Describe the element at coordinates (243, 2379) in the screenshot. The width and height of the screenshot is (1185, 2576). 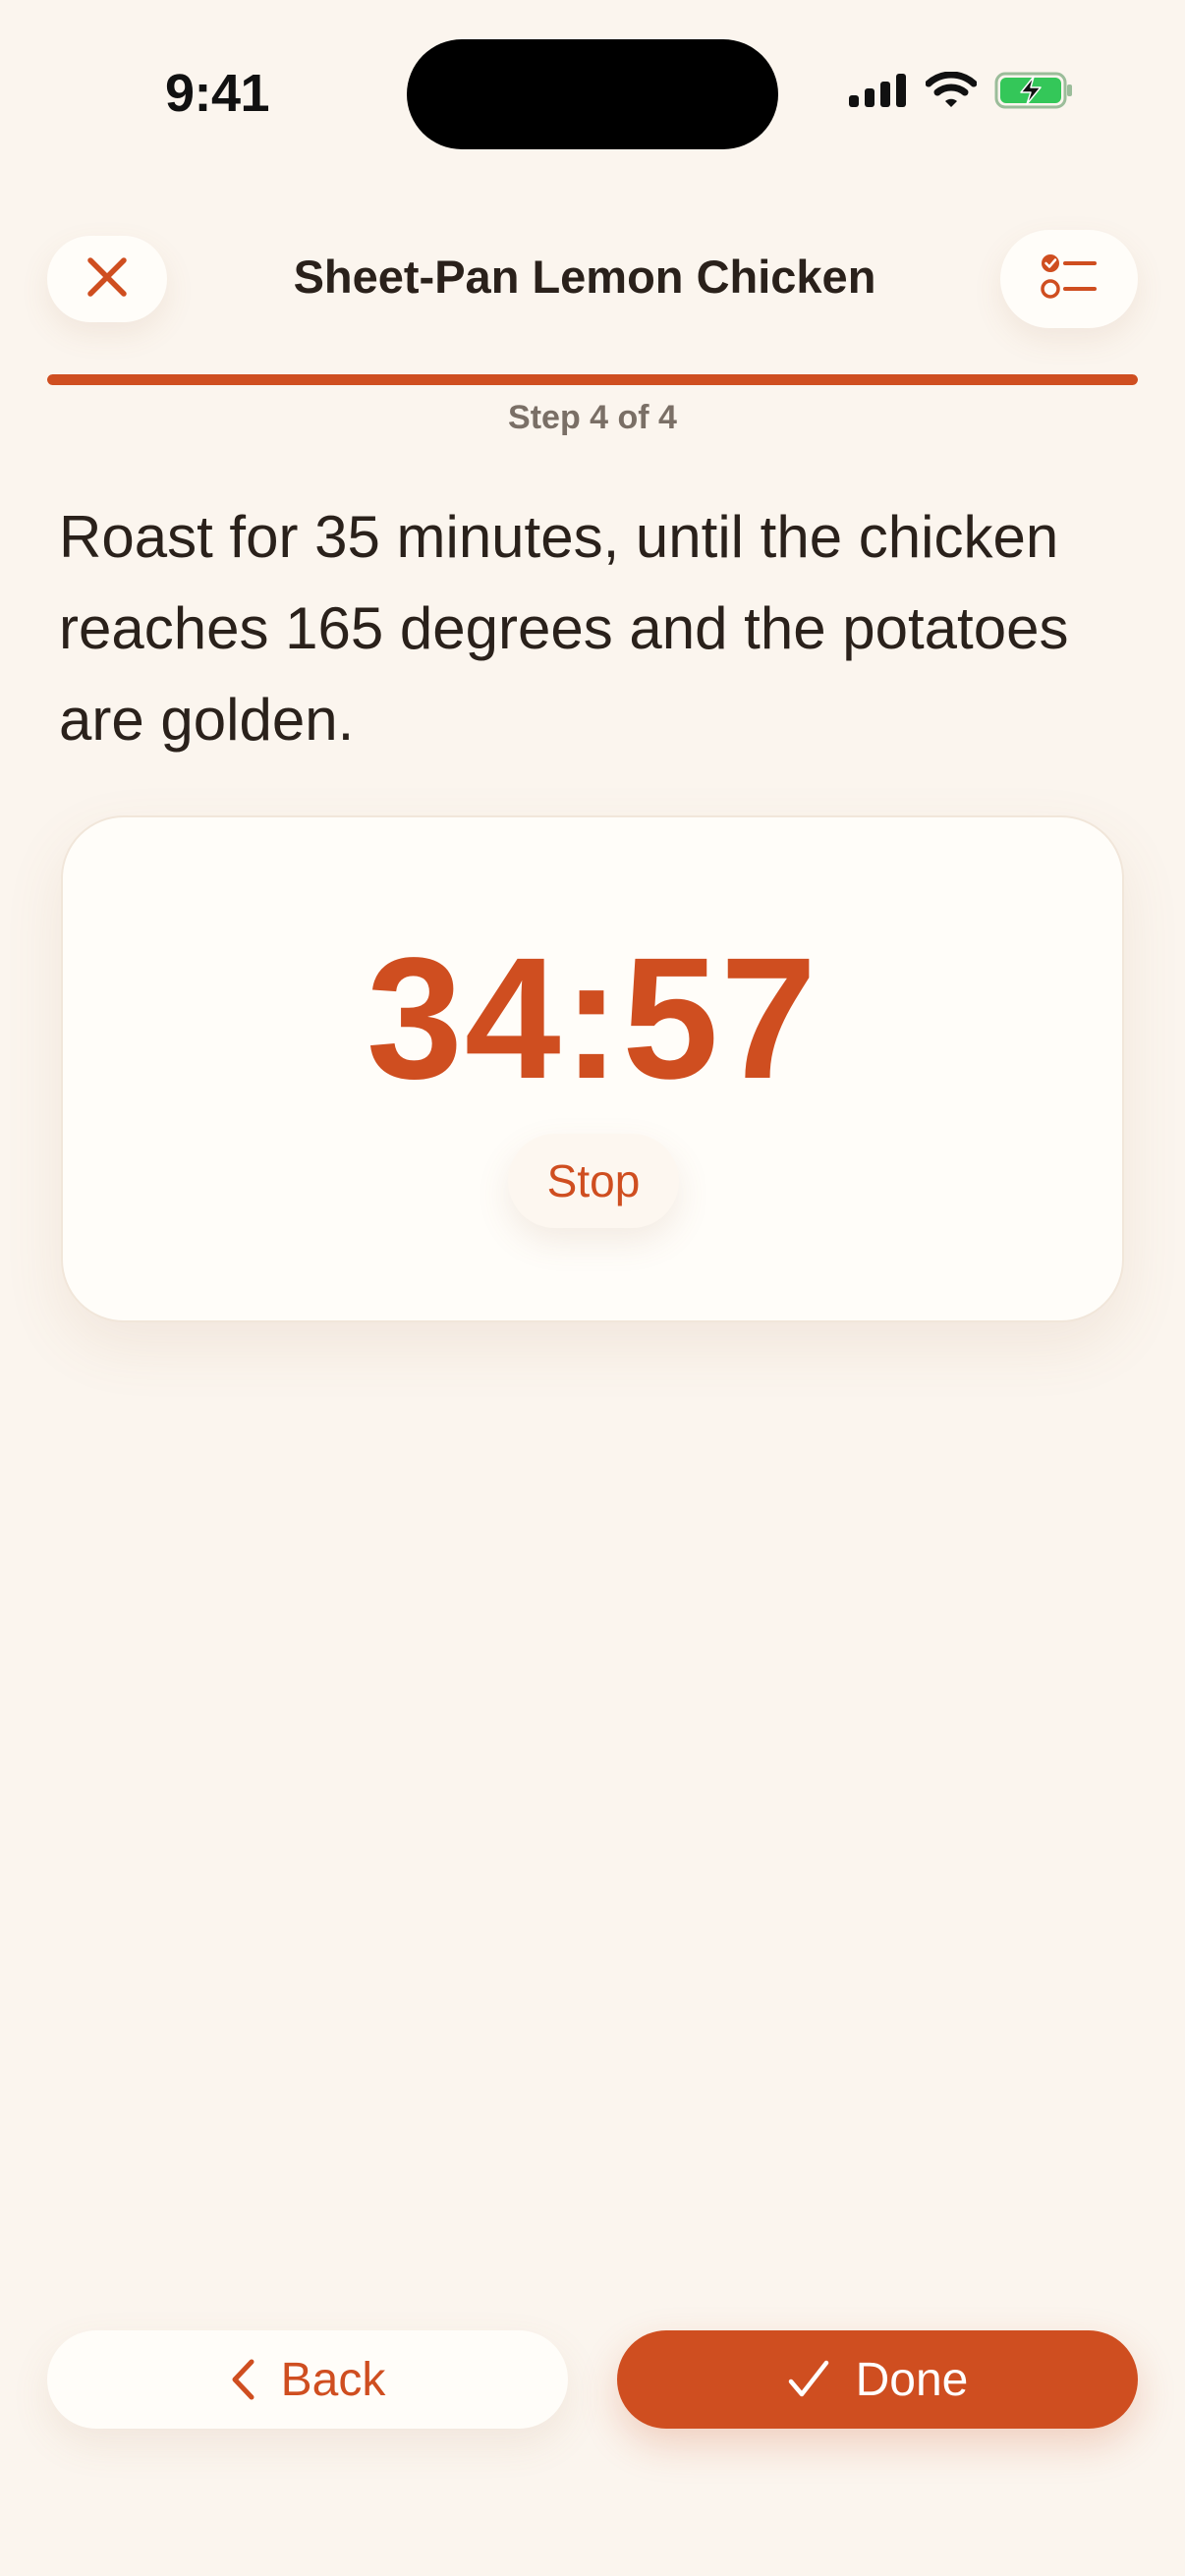
I see `chevron-left-icon` at that location.